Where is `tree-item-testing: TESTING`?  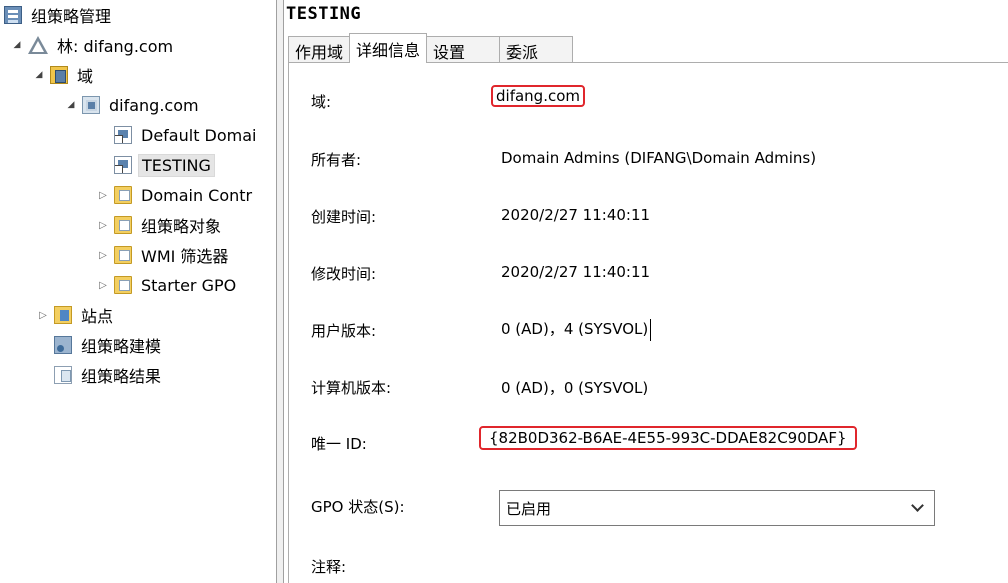
tree-item-testing: TESTING is located at coordinates (164, 165).